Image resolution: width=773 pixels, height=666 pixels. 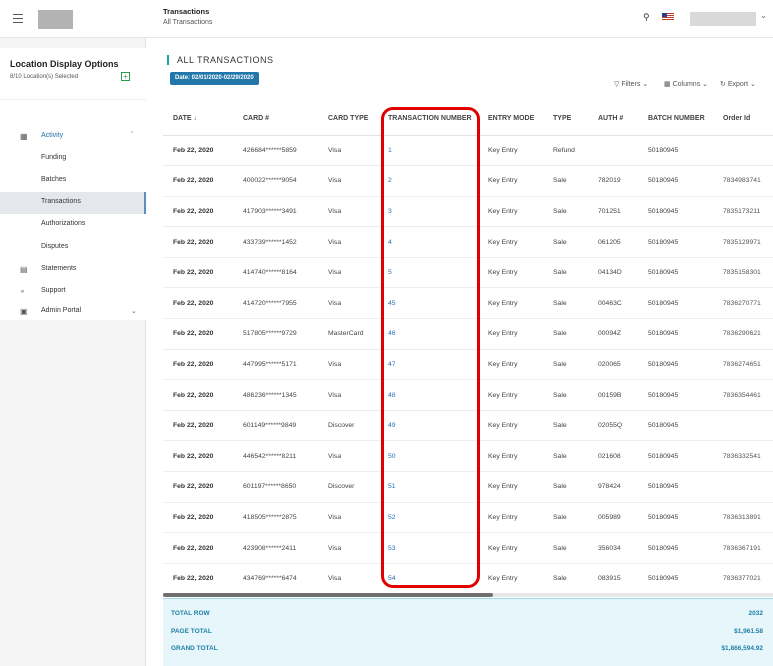 What do you see at coordinates (667, 84) in the screenshot?
I see `columns-icon: ▦` at bounding box center [667, 84].